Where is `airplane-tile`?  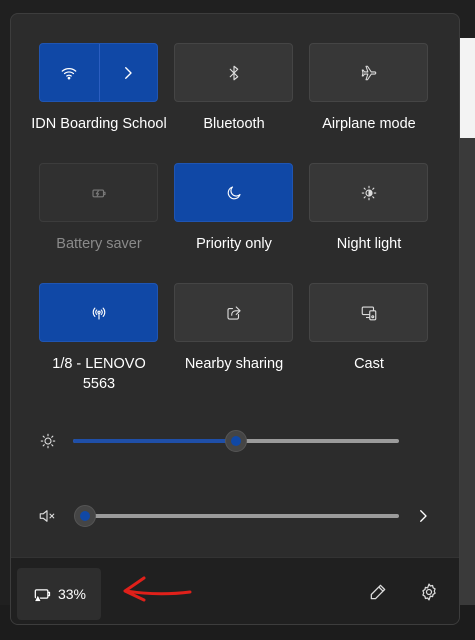
airplane-tile is located at coordinates (368, 72).